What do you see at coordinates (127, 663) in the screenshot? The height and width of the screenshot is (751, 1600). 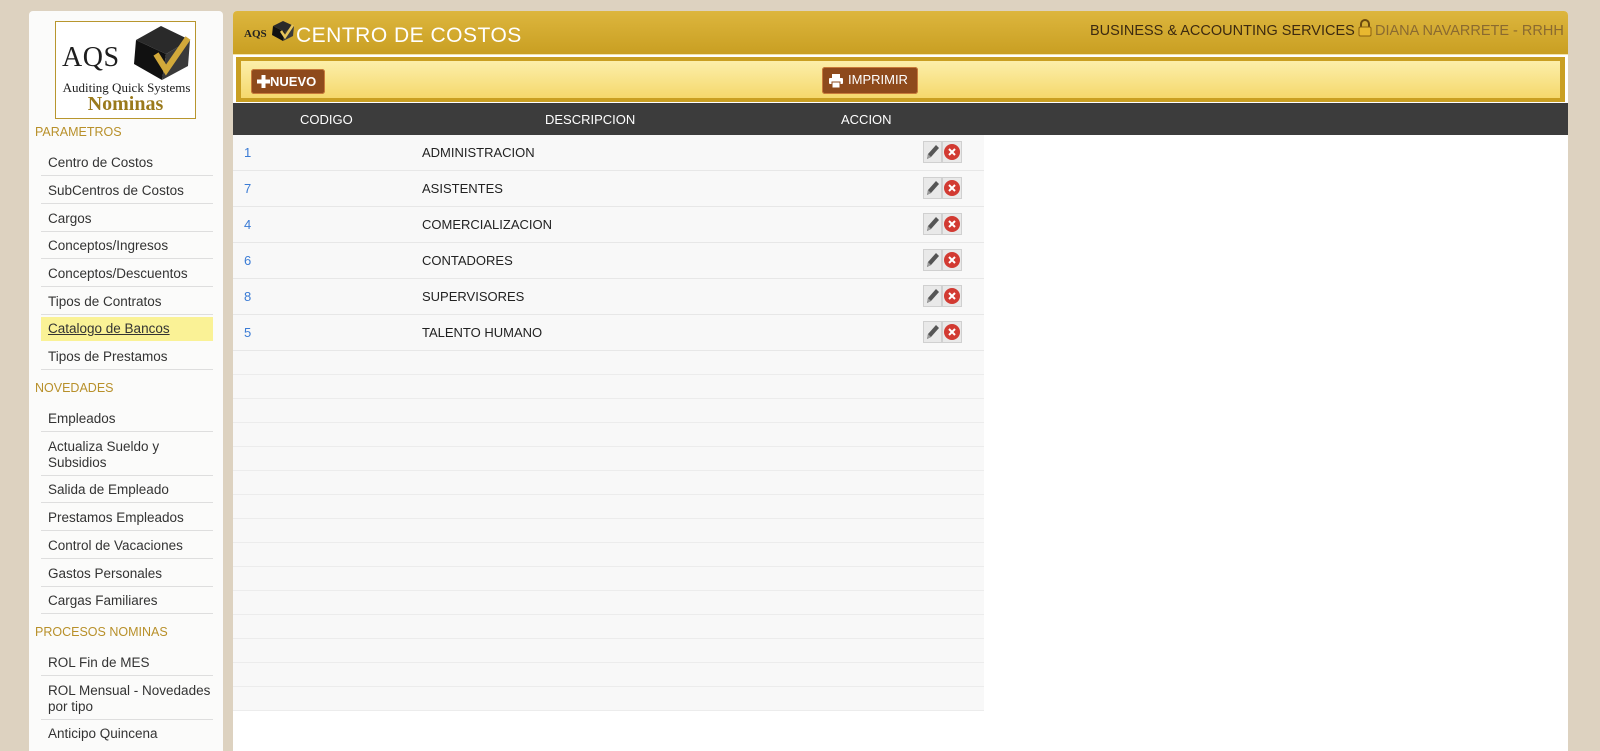 I see `sidebar-item-rol-fin-de-mes: ROL Fin de MES` at bounding box center [127, 663].